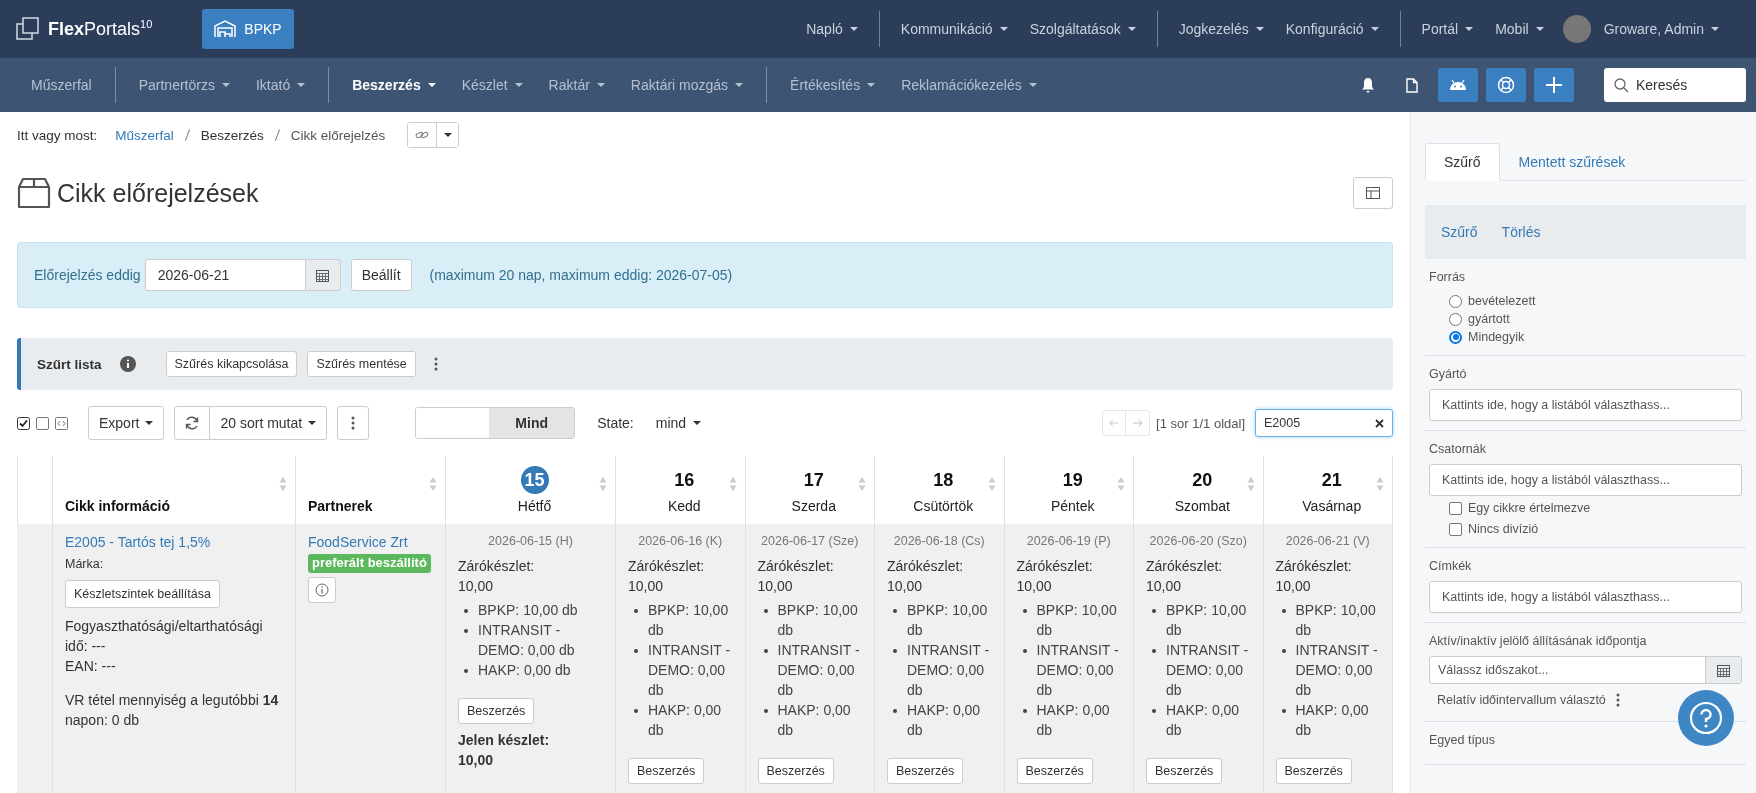 The height and width of the screenshot is (793, 1756). Describe the element at coordinates (687, 85) in the screenshot. I see `nav-item: Raktári mozgás` at that location.